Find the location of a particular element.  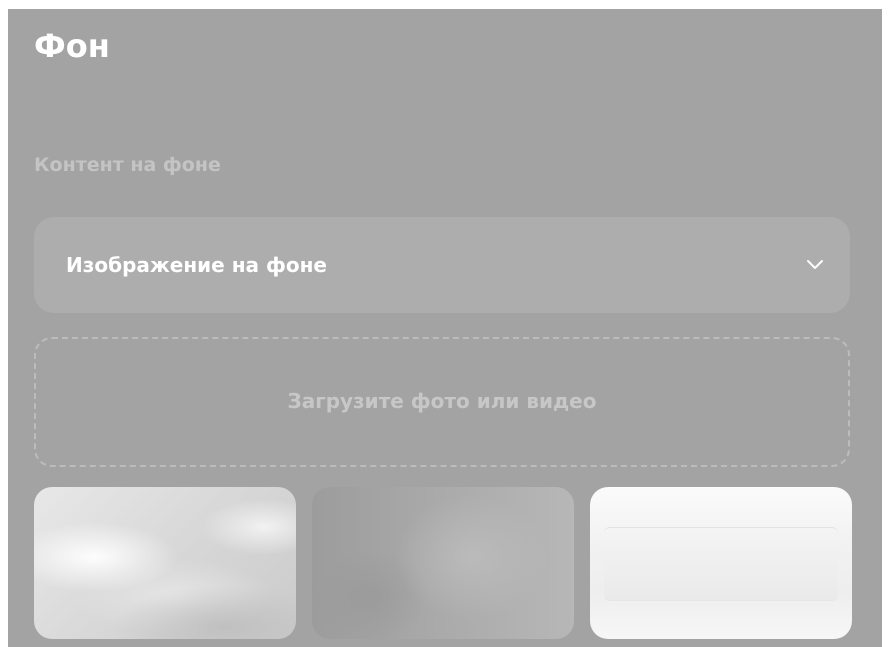

background-content-select: Изображение на фоне is located at coordinates (442, 265).